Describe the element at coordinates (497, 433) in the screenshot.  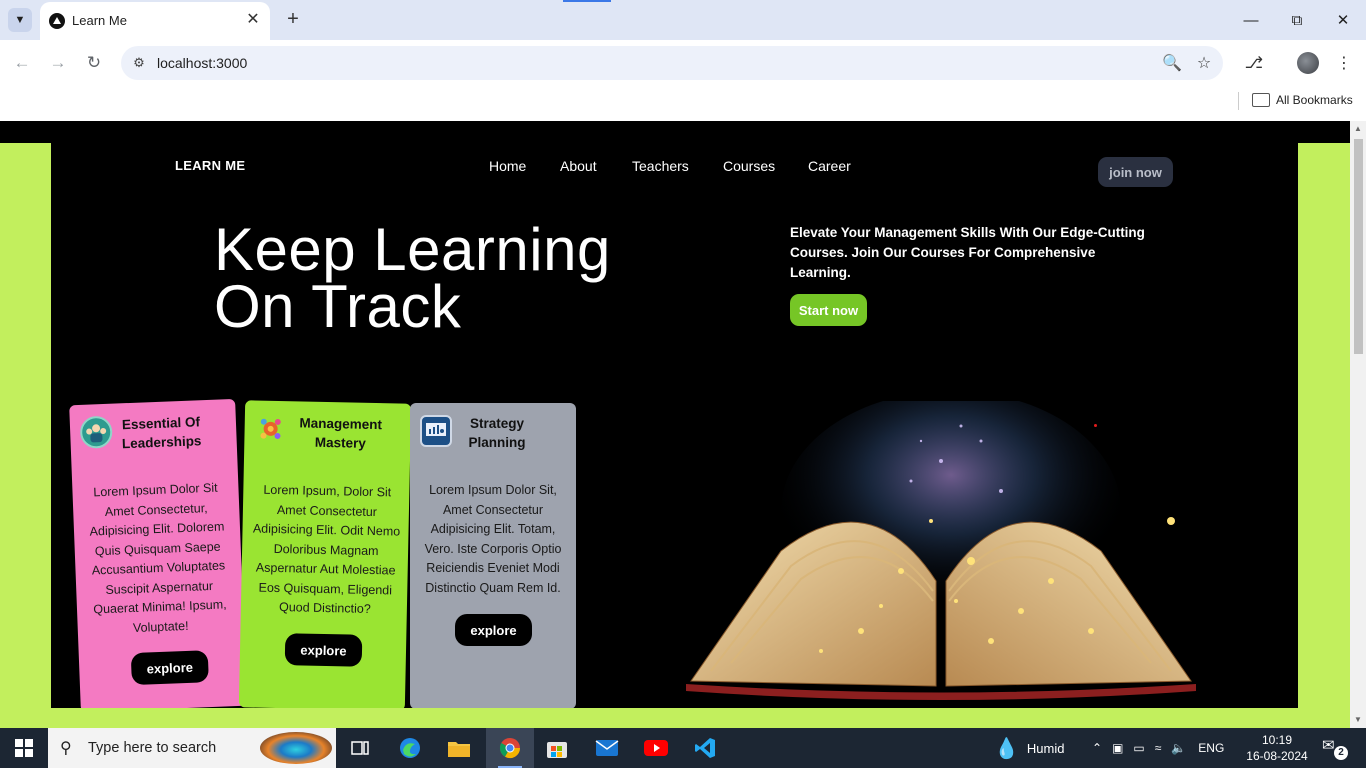
I see `card-title: Strategy Planning` at that location.